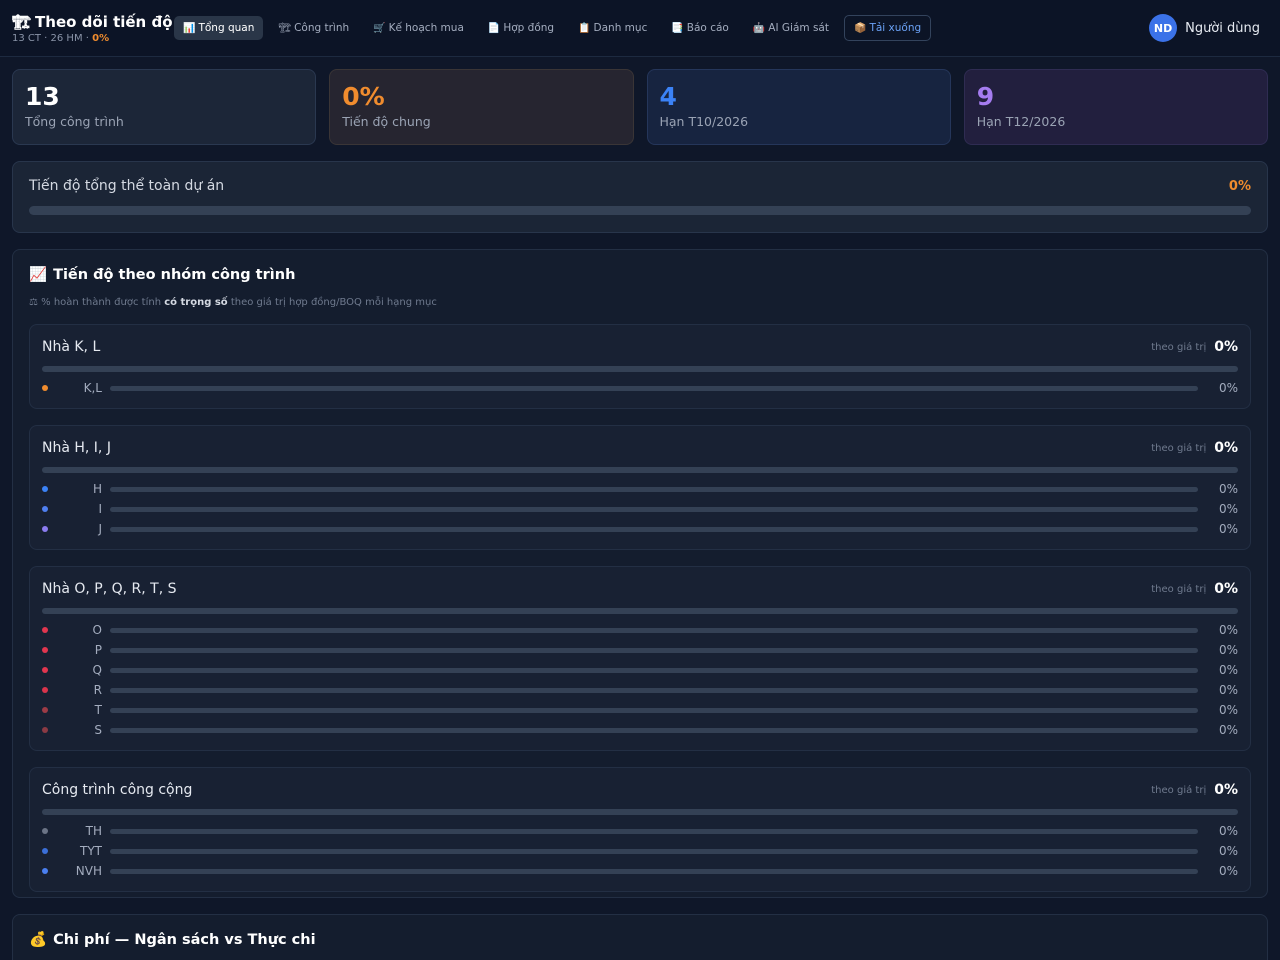  I want to click on tab-contracts: 📄 Hợp đồng, so click(521, 28).